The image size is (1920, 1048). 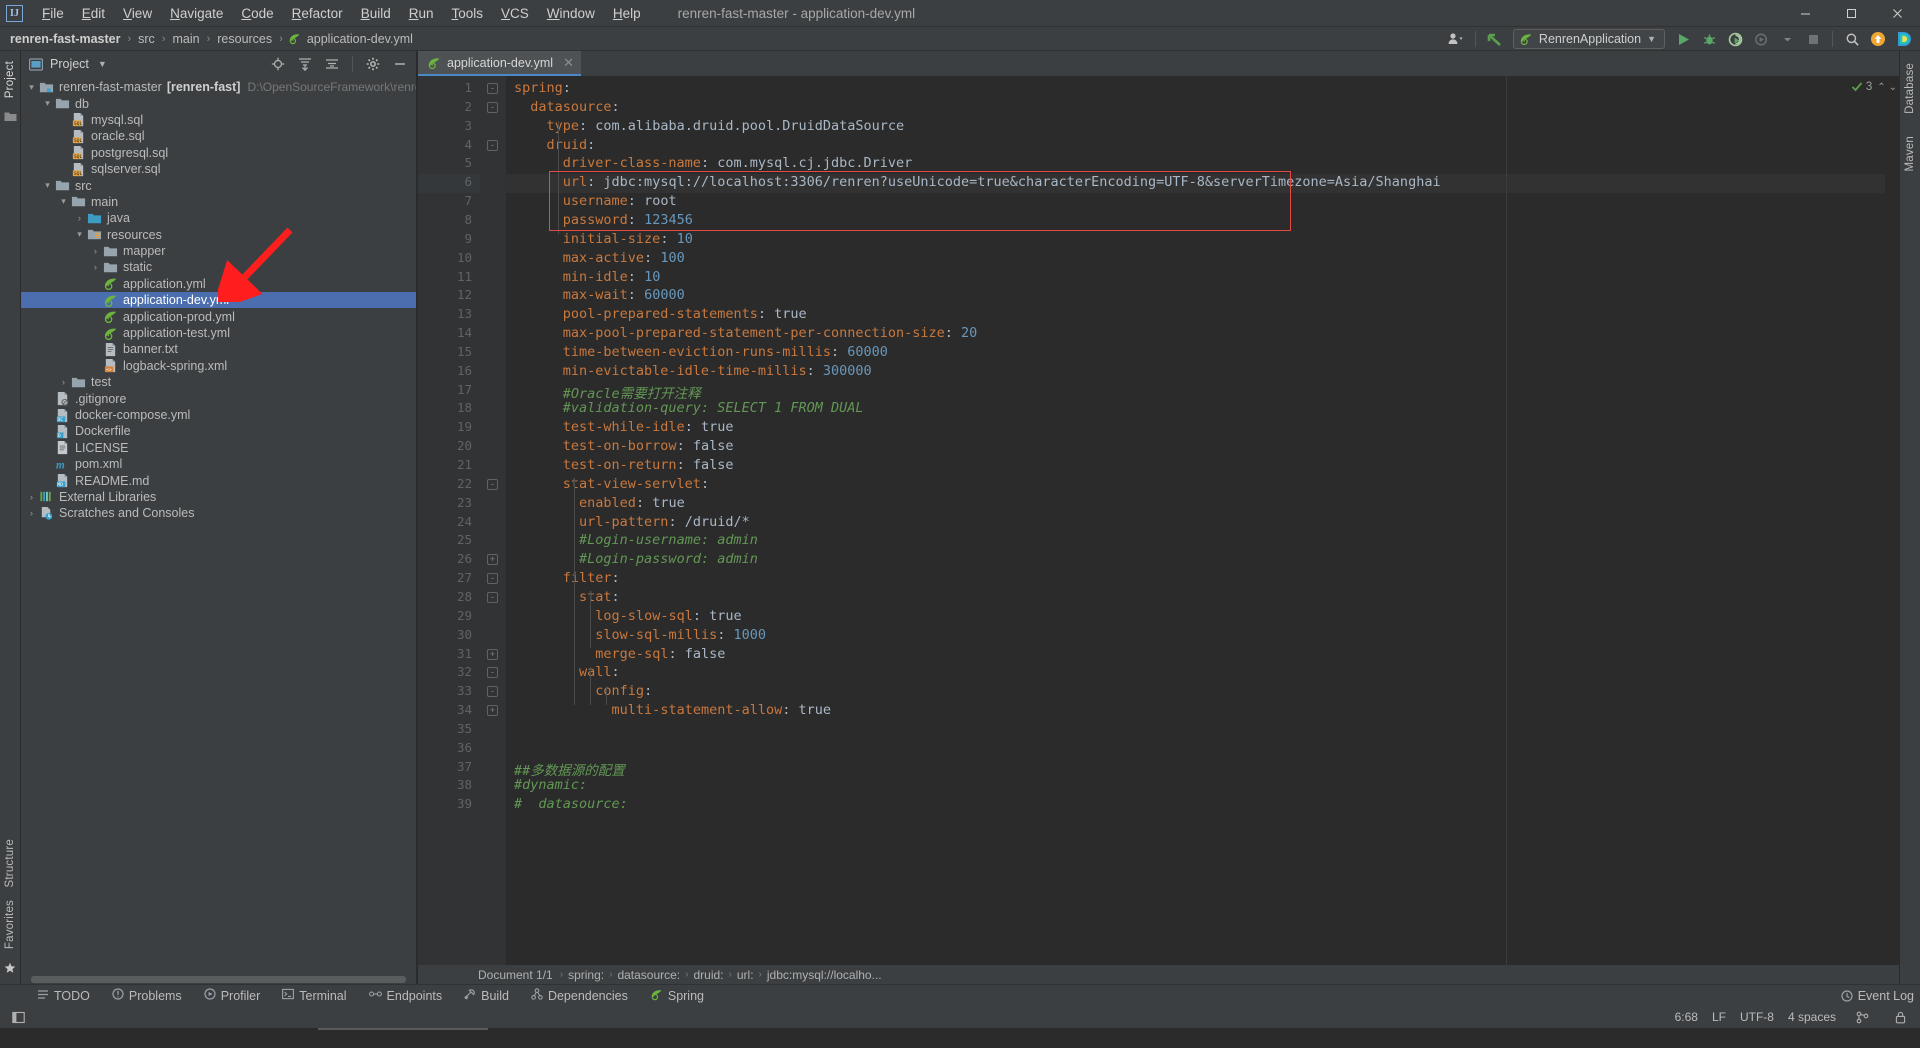 What do you see at coordinates (1495, 39) in the screenshot?
I see `update-arrow-icon` at bounding box center [1495, 39].